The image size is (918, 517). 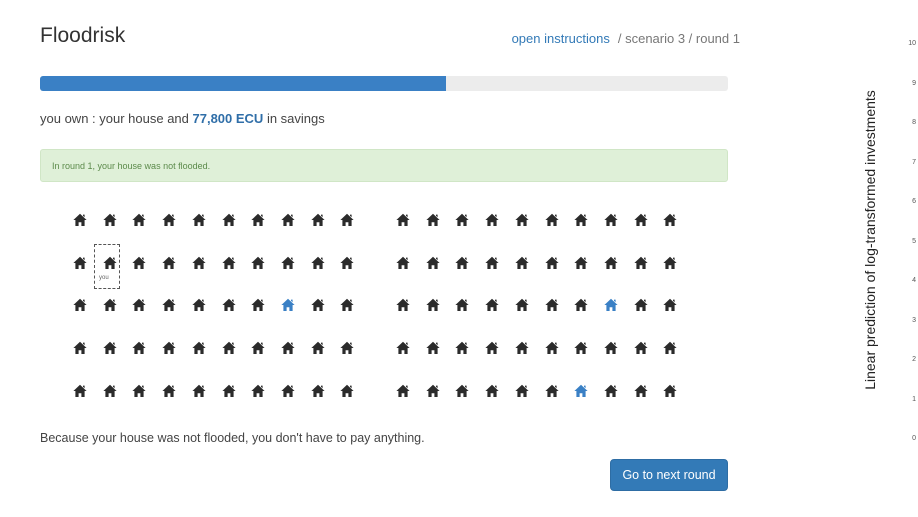 I want to click on side-axis-tick: 3, so click(x=914, y=320).